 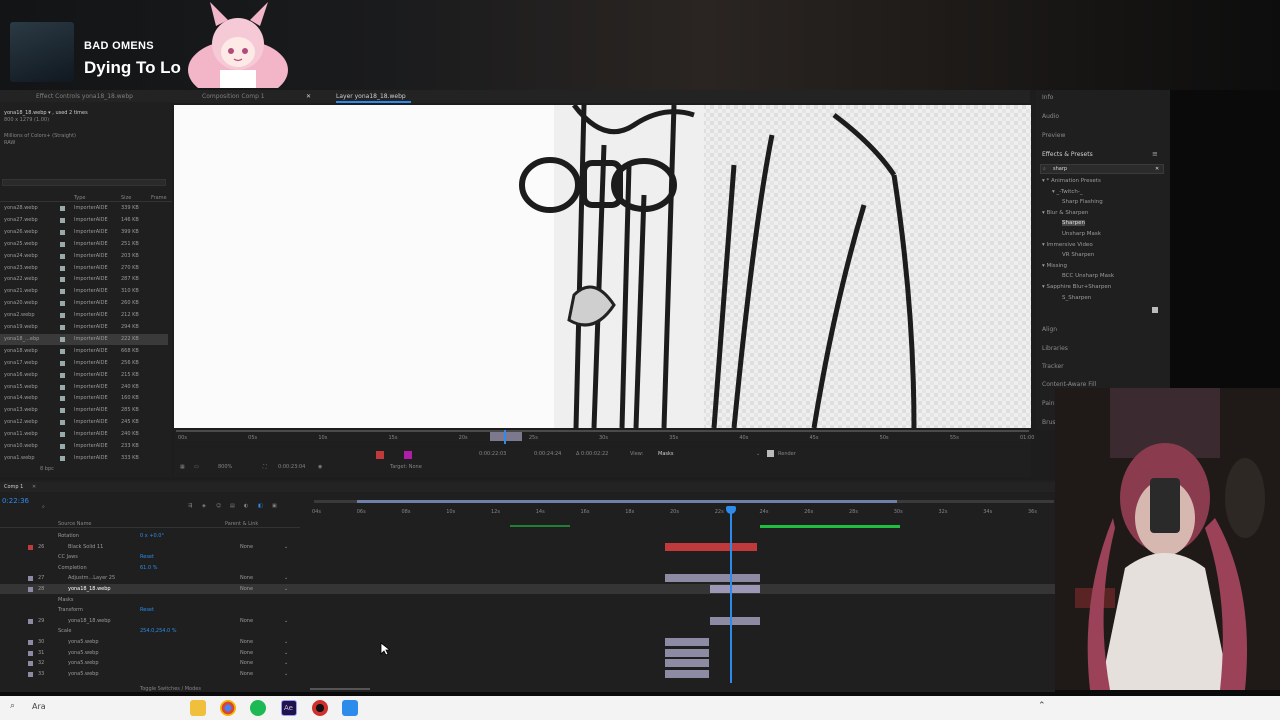 I want to click on camera-icon: ◉, so click(x=320, y=467).